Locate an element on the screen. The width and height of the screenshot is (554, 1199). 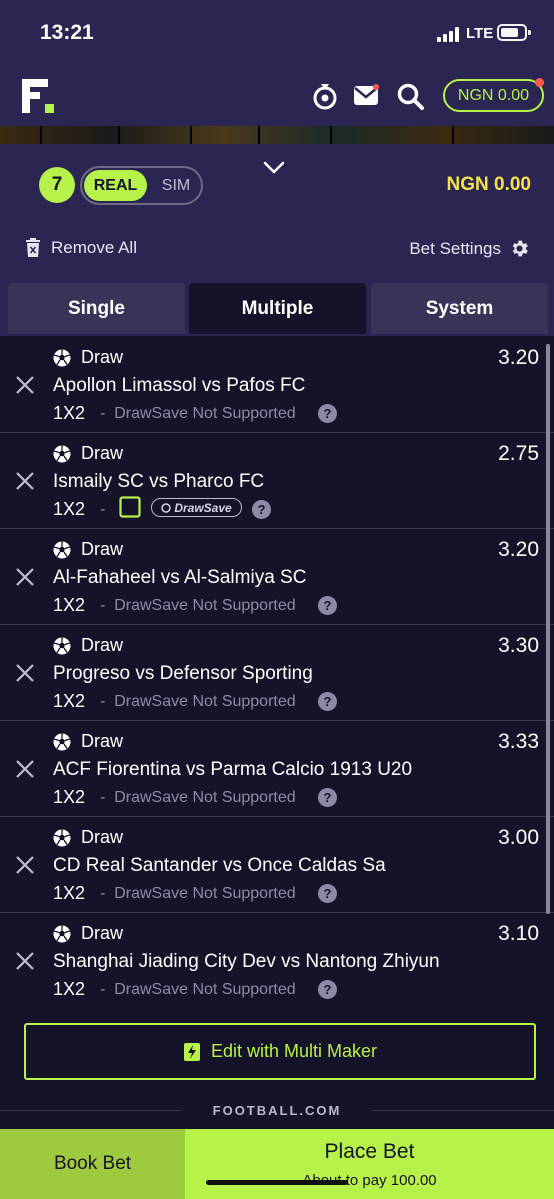
selection-count-badge: 7 is located at coordinates (57, 185).